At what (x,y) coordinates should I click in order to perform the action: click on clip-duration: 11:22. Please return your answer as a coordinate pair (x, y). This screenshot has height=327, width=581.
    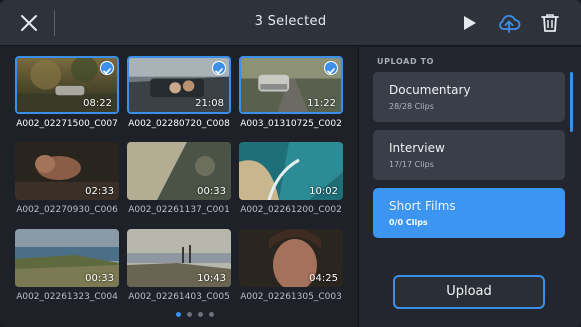
    Looking at the image, I should click on (321, 103).